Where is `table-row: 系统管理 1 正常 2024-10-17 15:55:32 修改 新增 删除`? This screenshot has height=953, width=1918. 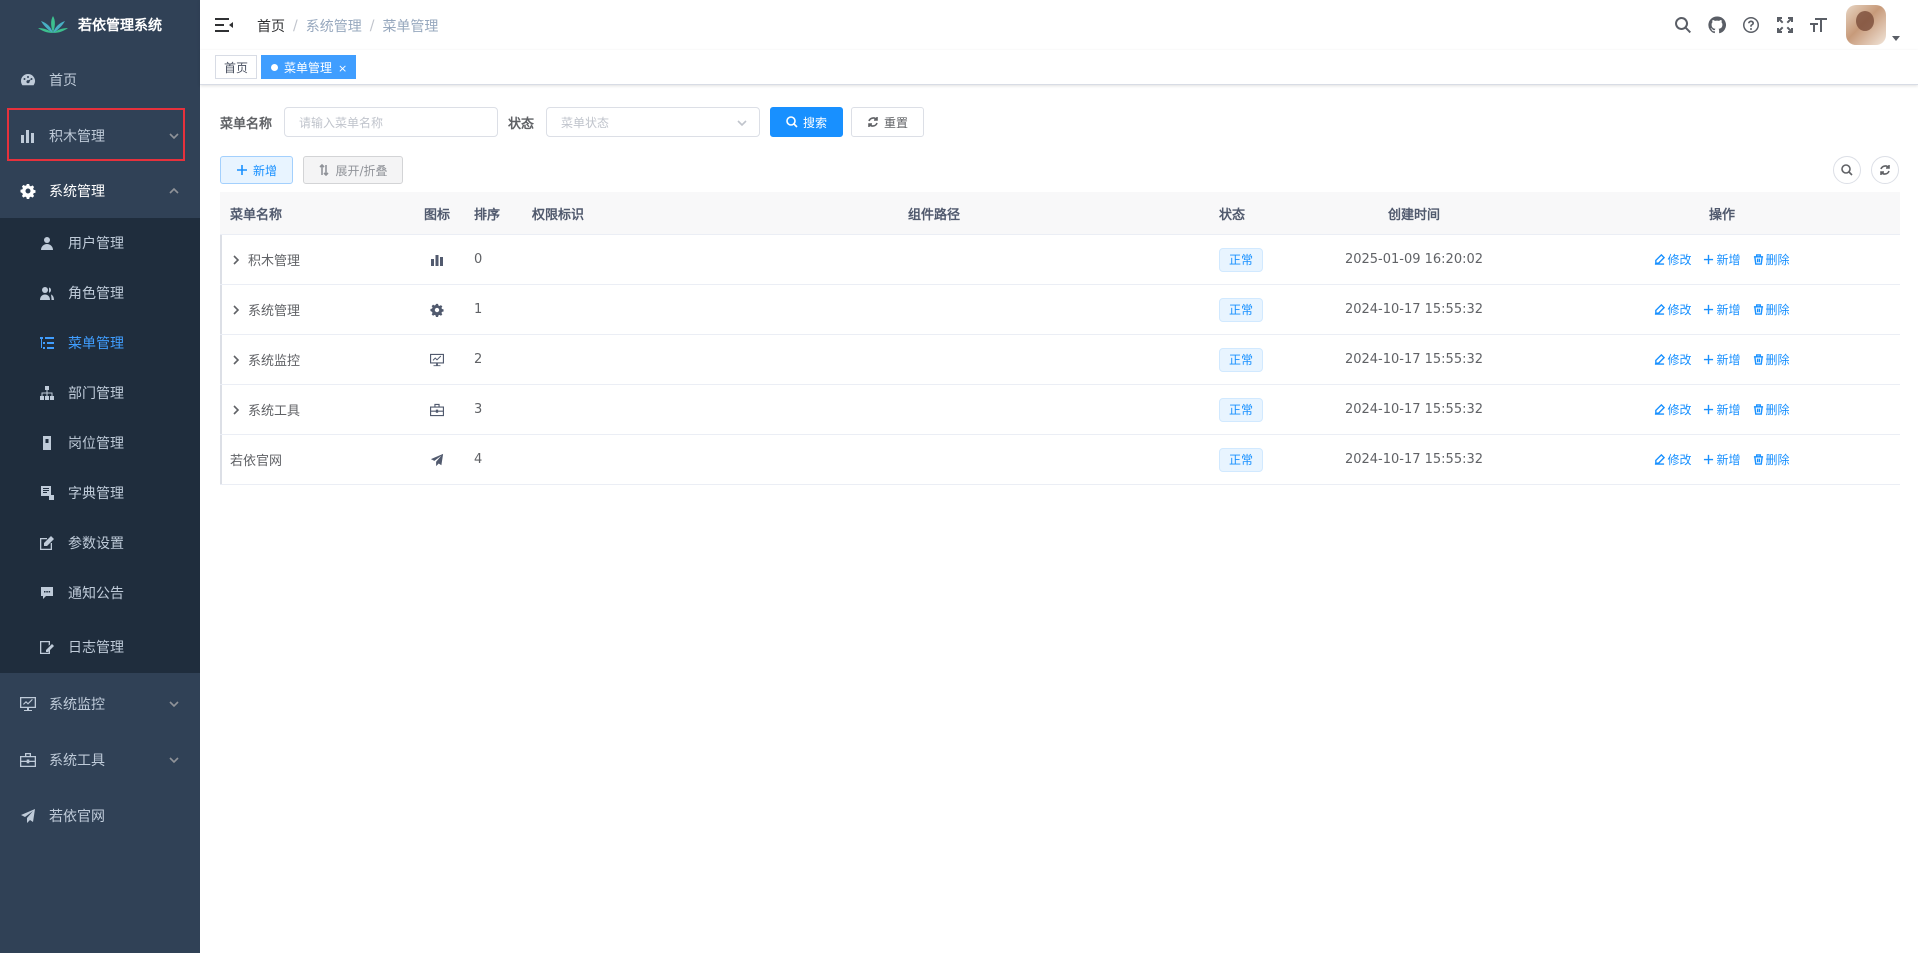 table-row: 系统管理 1 正常 2024-10-17 15:55:32 修改 新增 删除 is located at coordinates (1060, 310).